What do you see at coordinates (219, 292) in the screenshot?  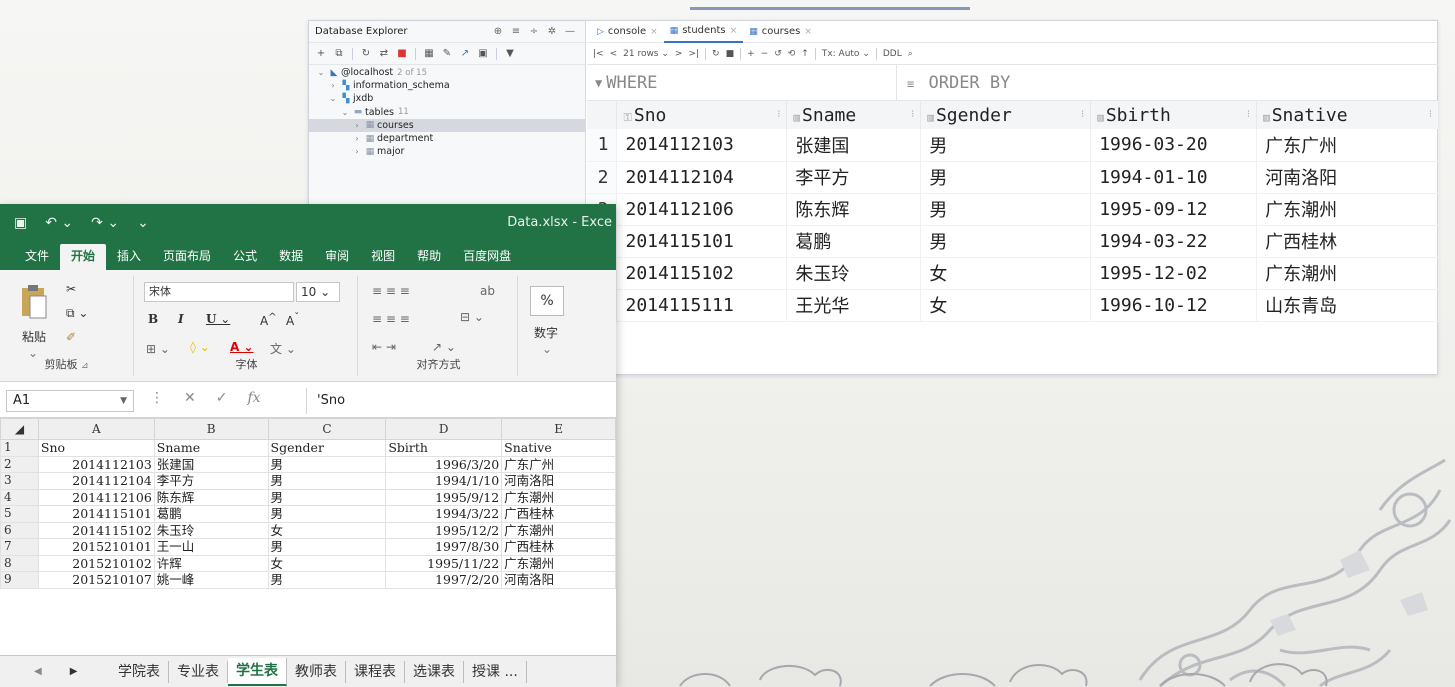 I see `font-name-select: 宋体` at bounding box center [219, 292].